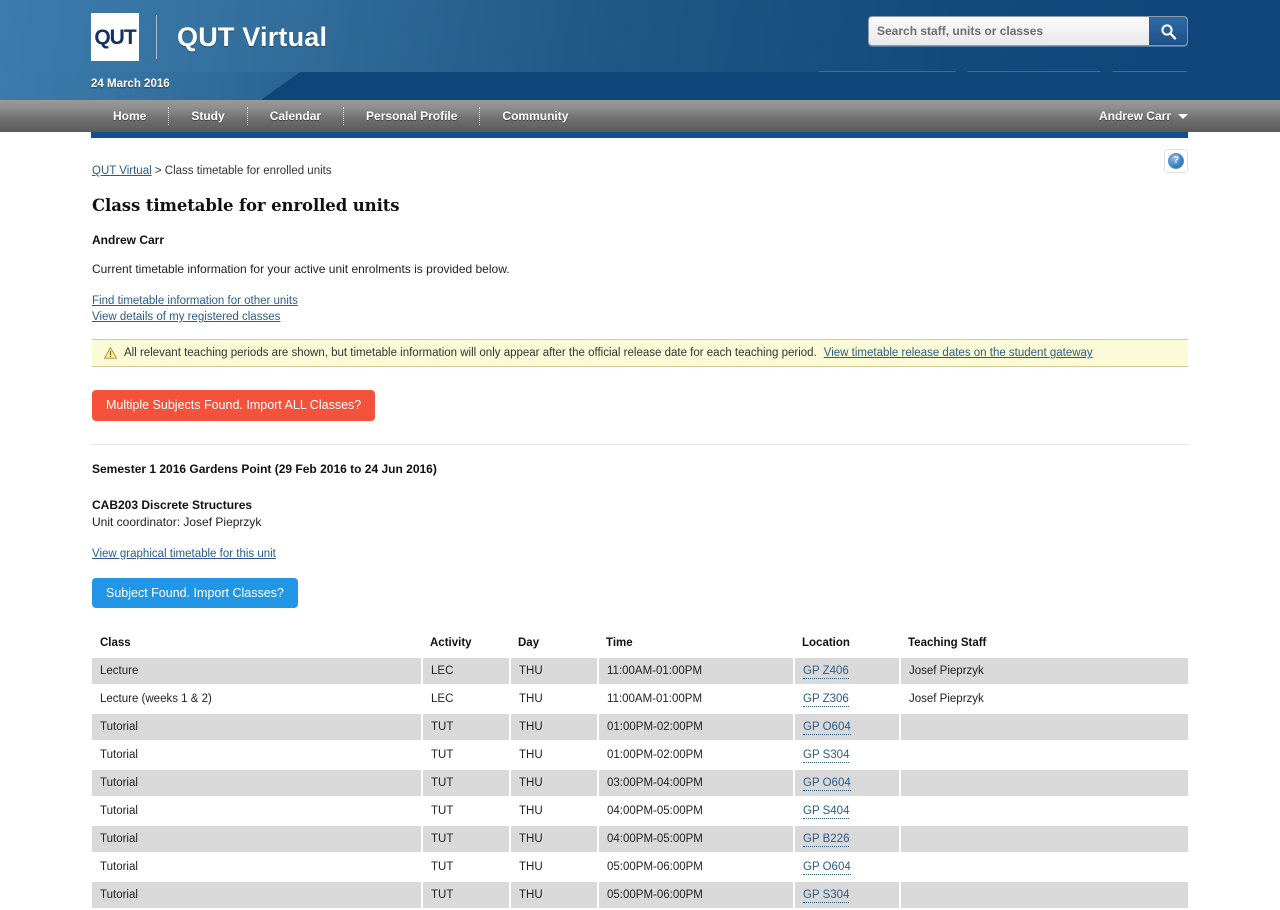 This screenshot has height=910, width=1280. What do you see at coordinates (1176, 161) in the screenshot?
I see `help-button: ?` at bounding box center [1176, 161].